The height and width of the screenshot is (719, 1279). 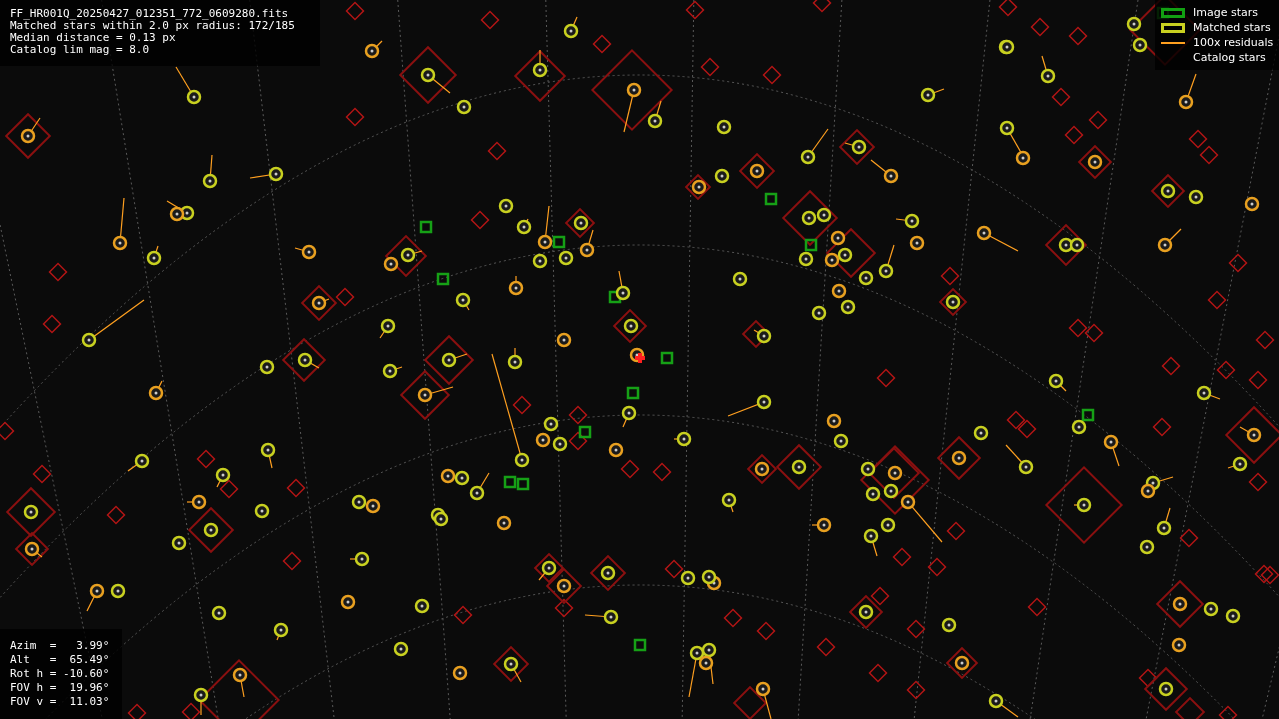 I want to click on residual-line-marker, so click(x=1173, y=42).